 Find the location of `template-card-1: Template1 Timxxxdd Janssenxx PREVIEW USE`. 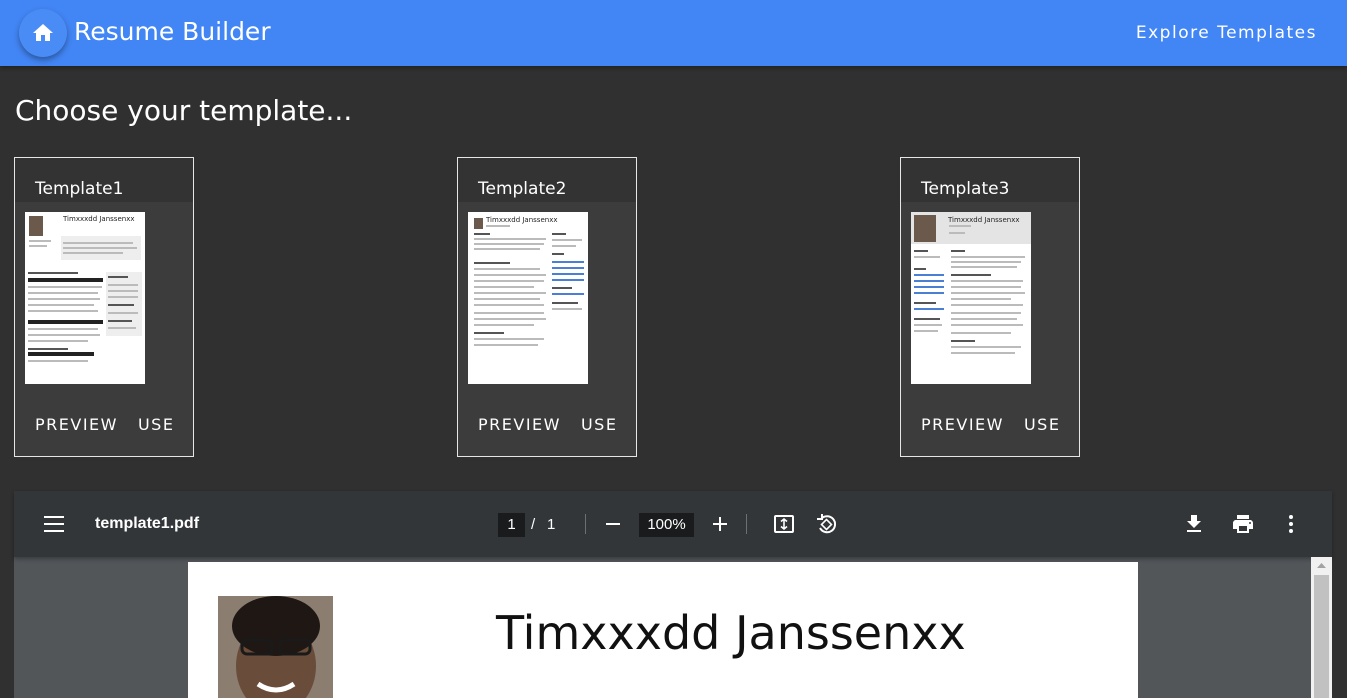

template-card-1: Template1 Timxxxdd Janssenxx PREVIEW USE is located at coordinates (104, 307).